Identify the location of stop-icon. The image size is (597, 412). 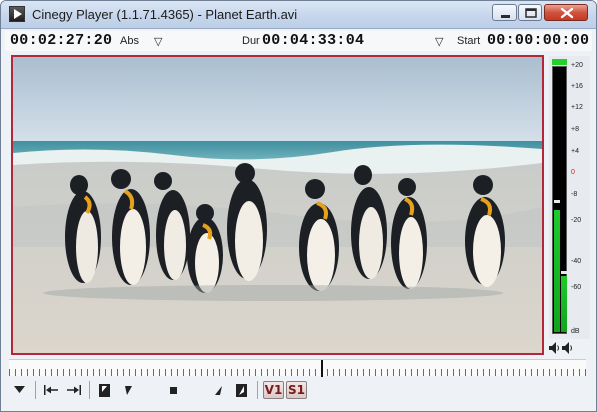
(173, 390).